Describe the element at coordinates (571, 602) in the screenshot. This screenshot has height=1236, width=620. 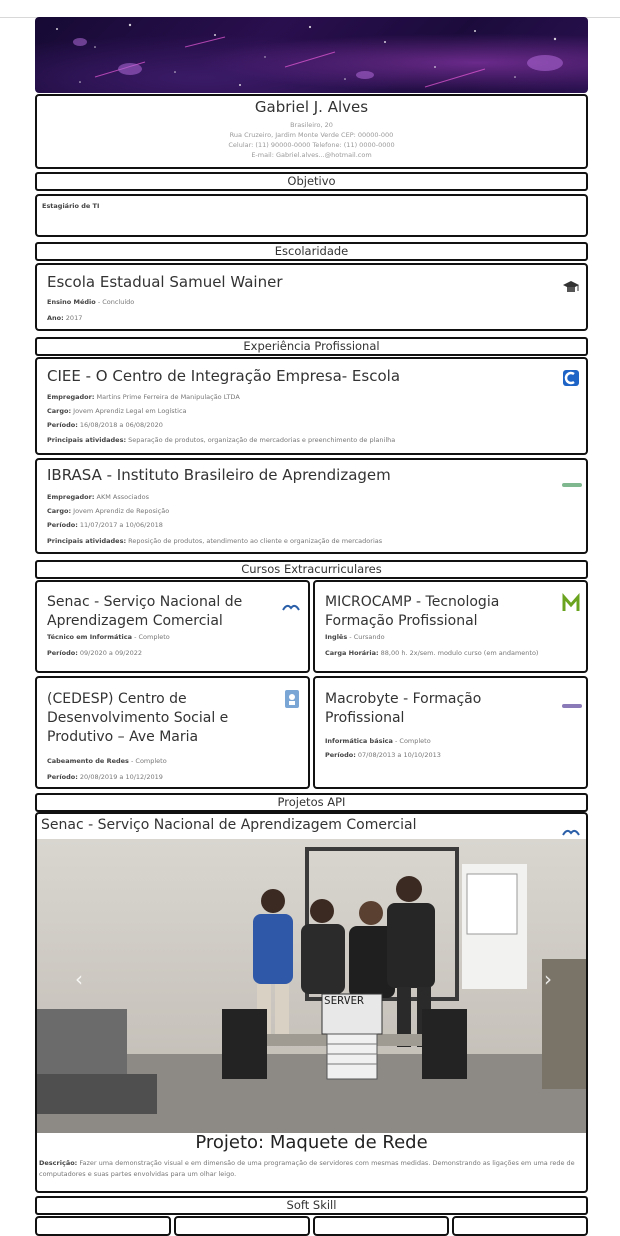
I see `microcamp-logo-icon` at that location.